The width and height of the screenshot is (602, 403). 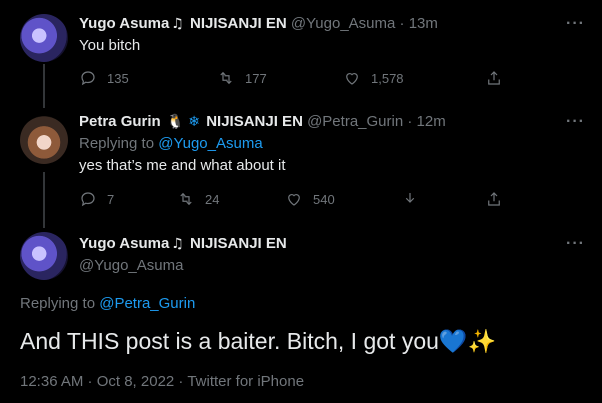 What do you see at coordinates (110, 45) in the screenshot?
I see `tweet-text: You bitch` at bounding box center [110, 45].